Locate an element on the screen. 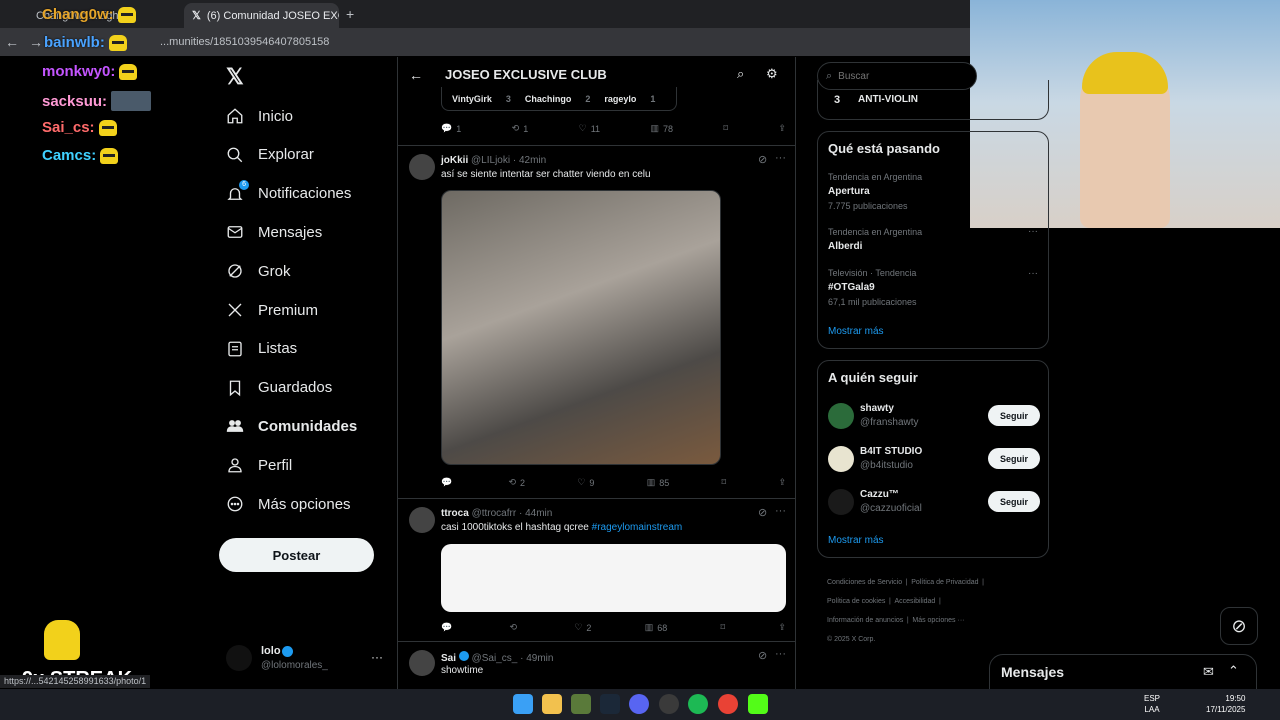 This screenshot has width=1280, height=720. account-more-icon: ··· is located at coordinates (377, 657).